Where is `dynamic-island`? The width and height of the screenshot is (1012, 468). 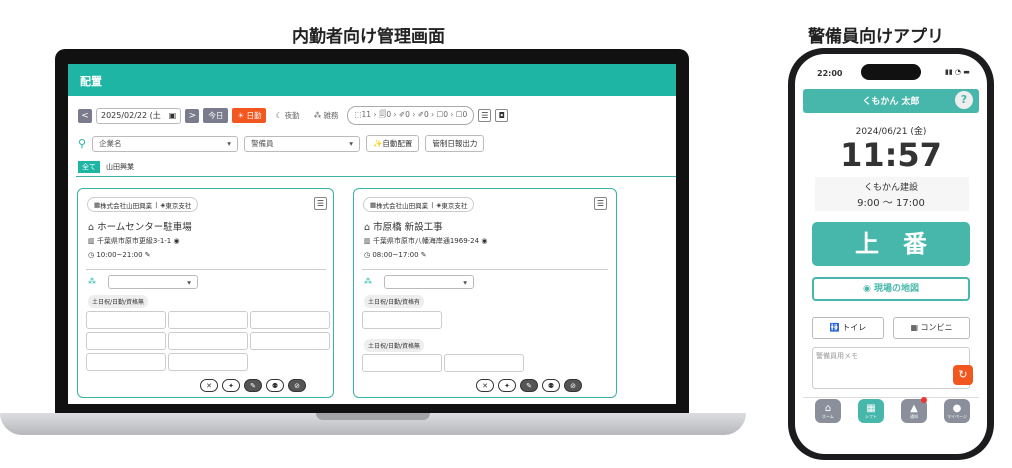
dynamic-island is located at coordinates (891, 72).